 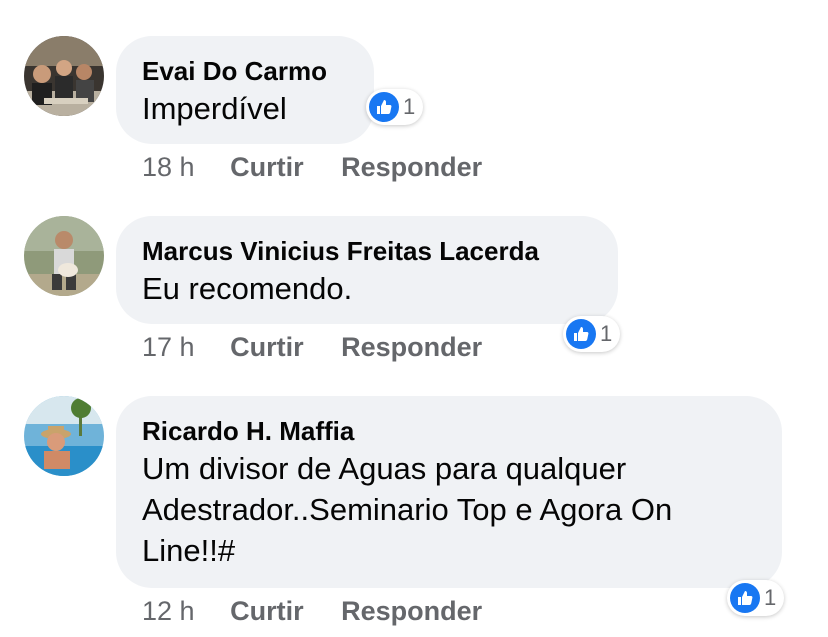 What do you see at coordinates (247, 288) in the screenshot?
I see `comment-text: Eu recomendo.` at bounding box center [247, 288].